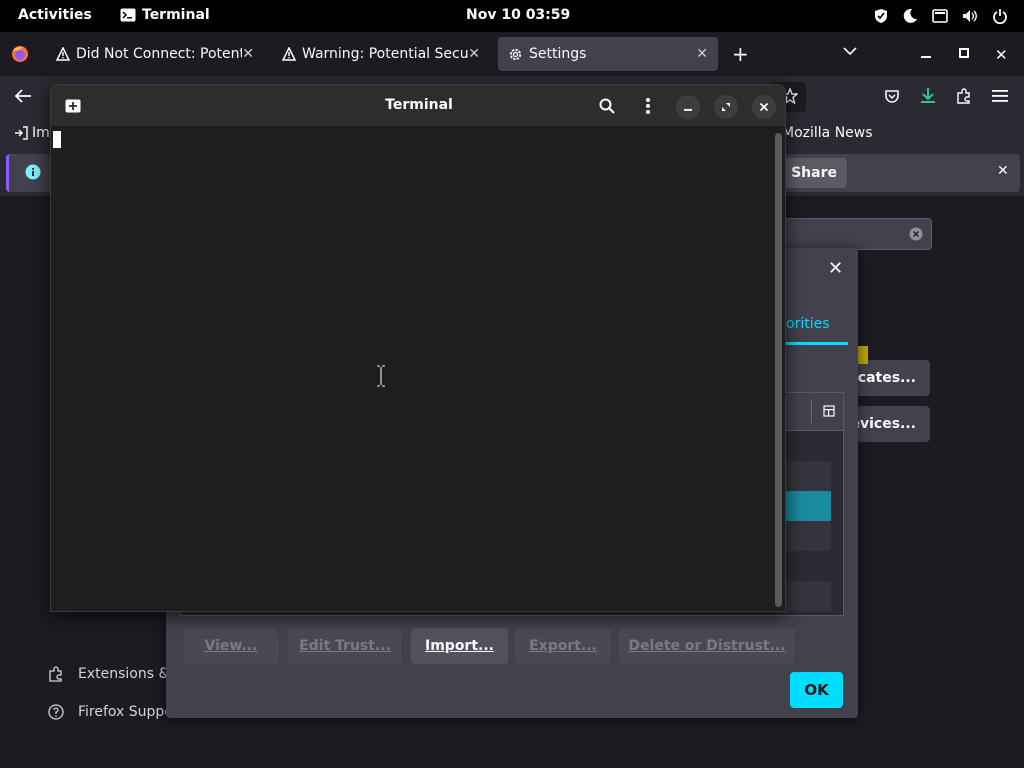 This screenshot has width=1024, height=768. I want to click on gnome-top-bar: Activities Terminal Nov 10 03:59, so click(512, 16).